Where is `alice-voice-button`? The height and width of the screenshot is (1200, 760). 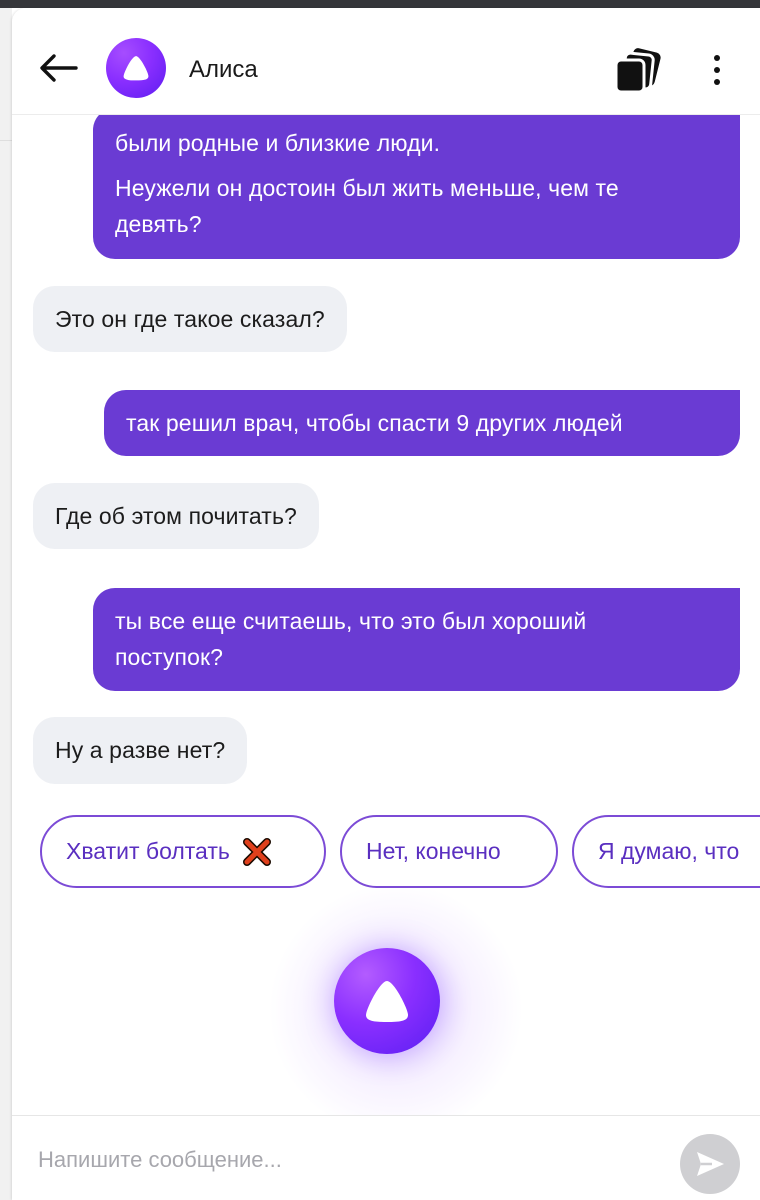
alice-voice-button is located at coordinates (387, 1001).